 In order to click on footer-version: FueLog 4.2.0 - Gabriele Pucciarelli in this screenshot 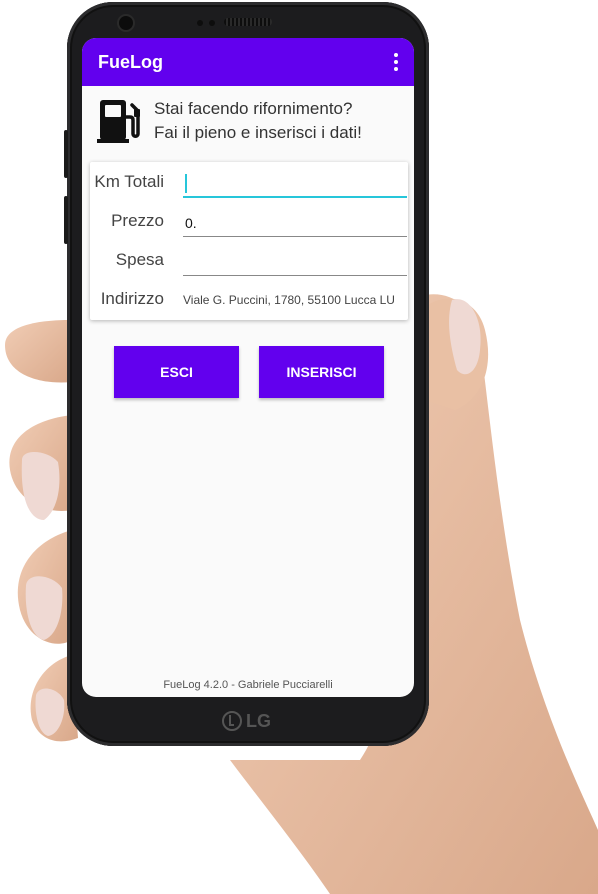, I will do `click(248, 685)`.